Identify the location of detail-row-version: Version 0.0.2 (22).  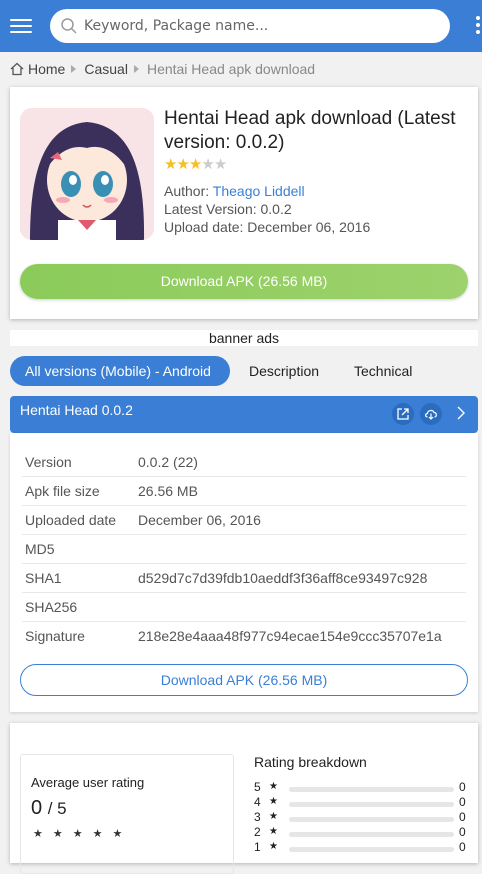
(244, 462).